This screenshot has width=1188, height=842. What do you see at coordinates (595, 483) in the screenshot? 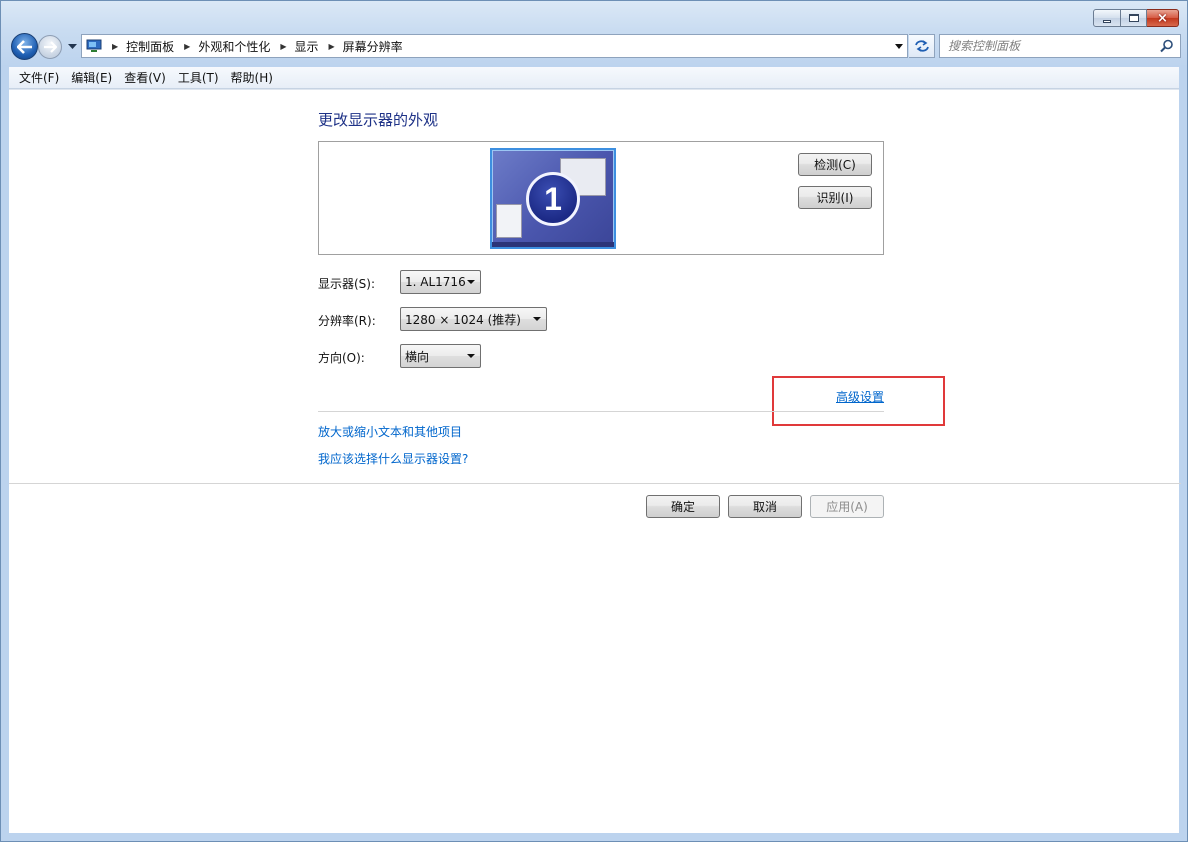
I see `footer-divider` at bounding box center [595, 483].